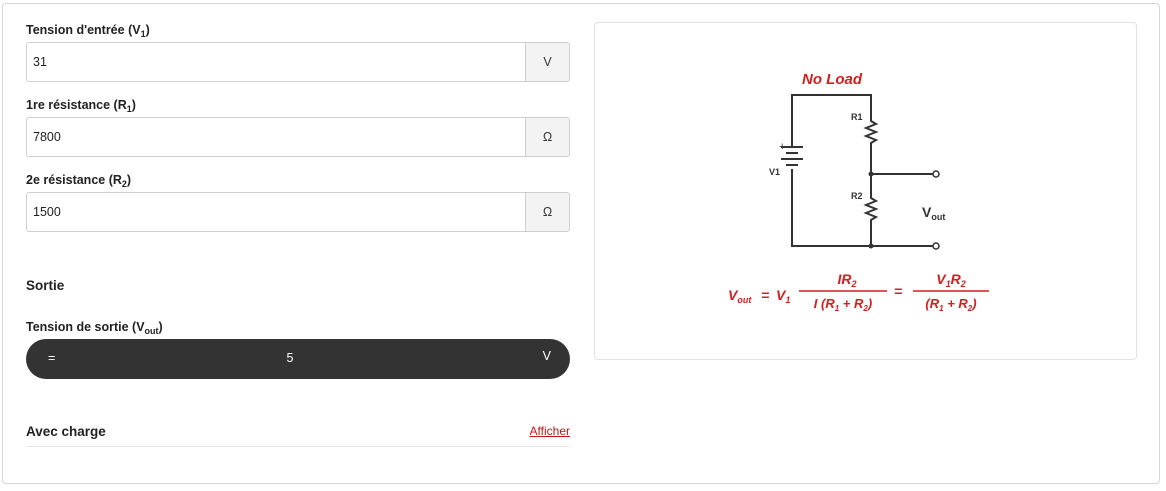 This screenshot has width=1166, height=491. I want to click on r2-input, so click(275, 212).